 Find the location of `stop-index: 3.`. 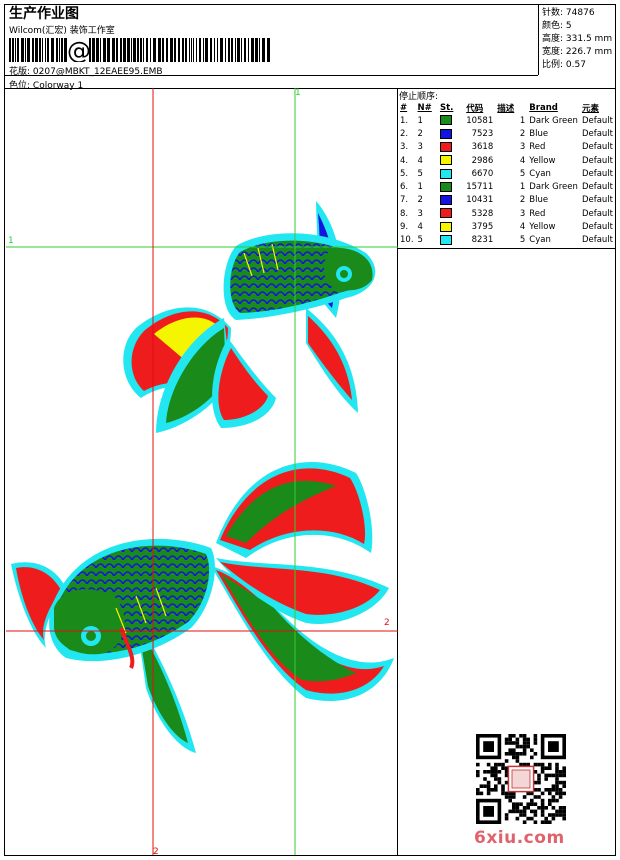

stop-index: 3. is located at coordinates (404, 147).